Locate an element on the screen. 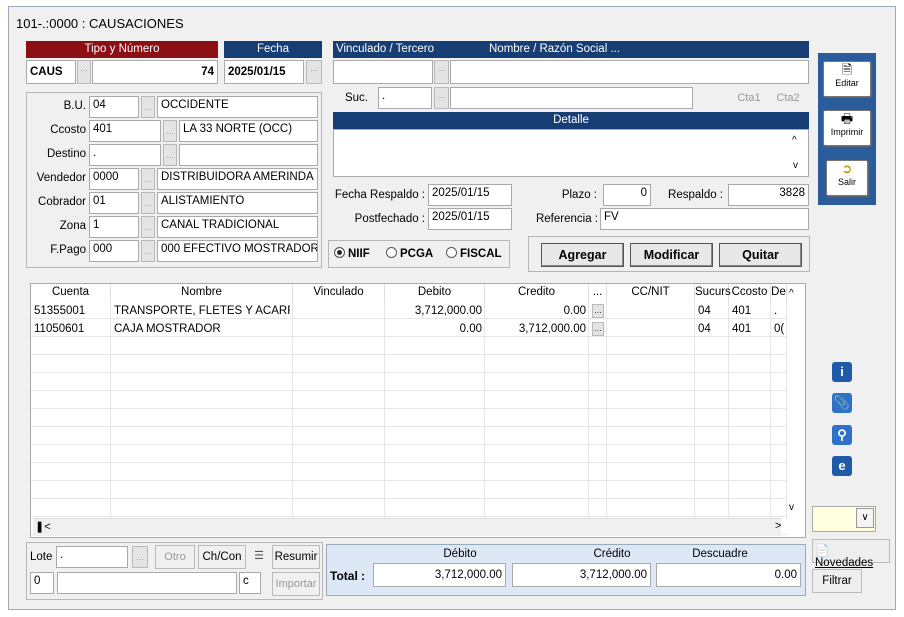 The width and height of the screenshot is (904, 617). imprimir-button: 🖶 Imprimir is located at coordinates (847, 128).